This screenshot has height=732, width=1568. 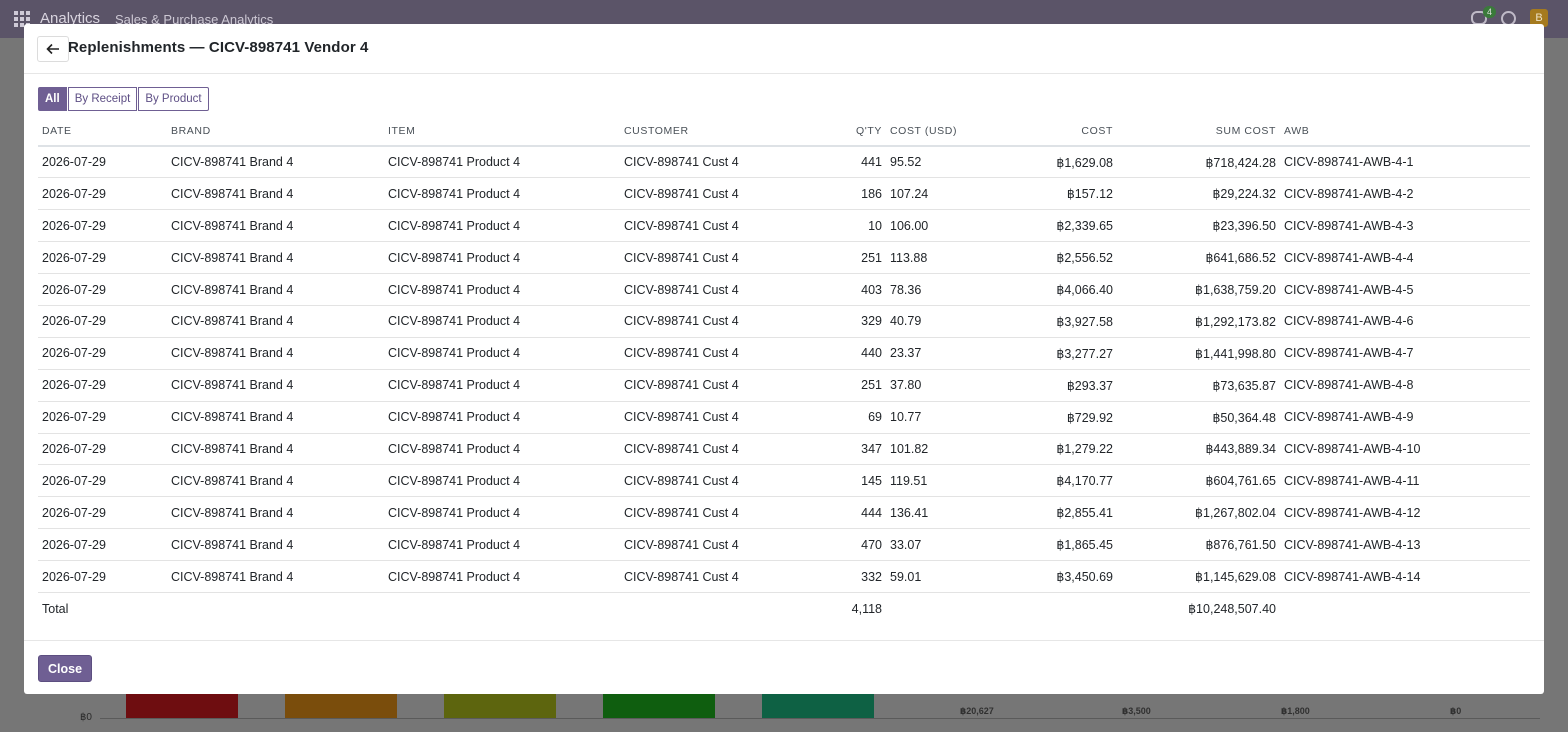 What do you see at coordinates (275, 132) in the screenshot?
I see `column-header-brand: BRAND` at bounding box center [275, 132].